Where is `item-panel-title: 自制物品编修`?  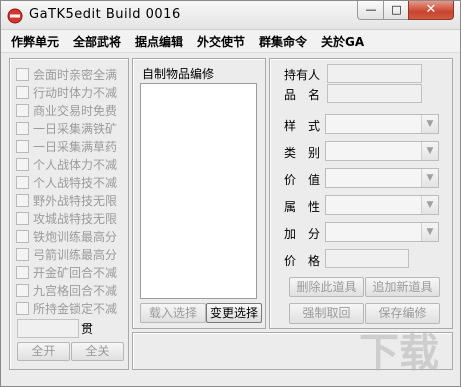
item-panel-title: 自制物品编修 is located at coordinates (178, 74).